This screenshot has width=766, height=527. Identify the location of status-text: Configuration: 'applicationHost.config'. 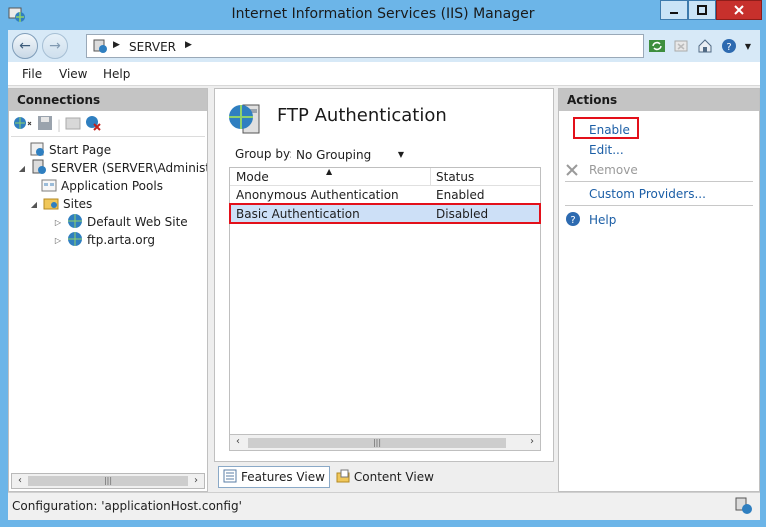
(127, 506).